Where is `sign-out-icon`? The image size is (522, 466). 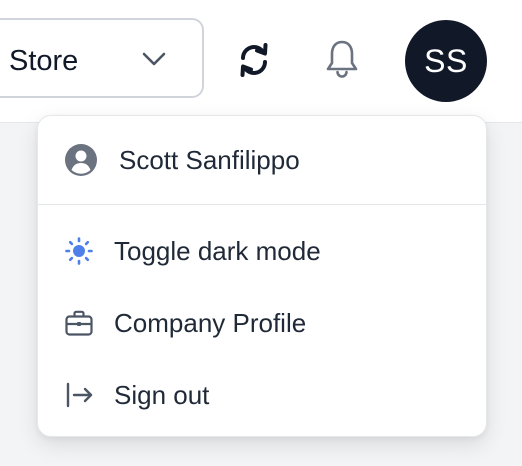 sign-out-icon is located at coordinates (79, 395).